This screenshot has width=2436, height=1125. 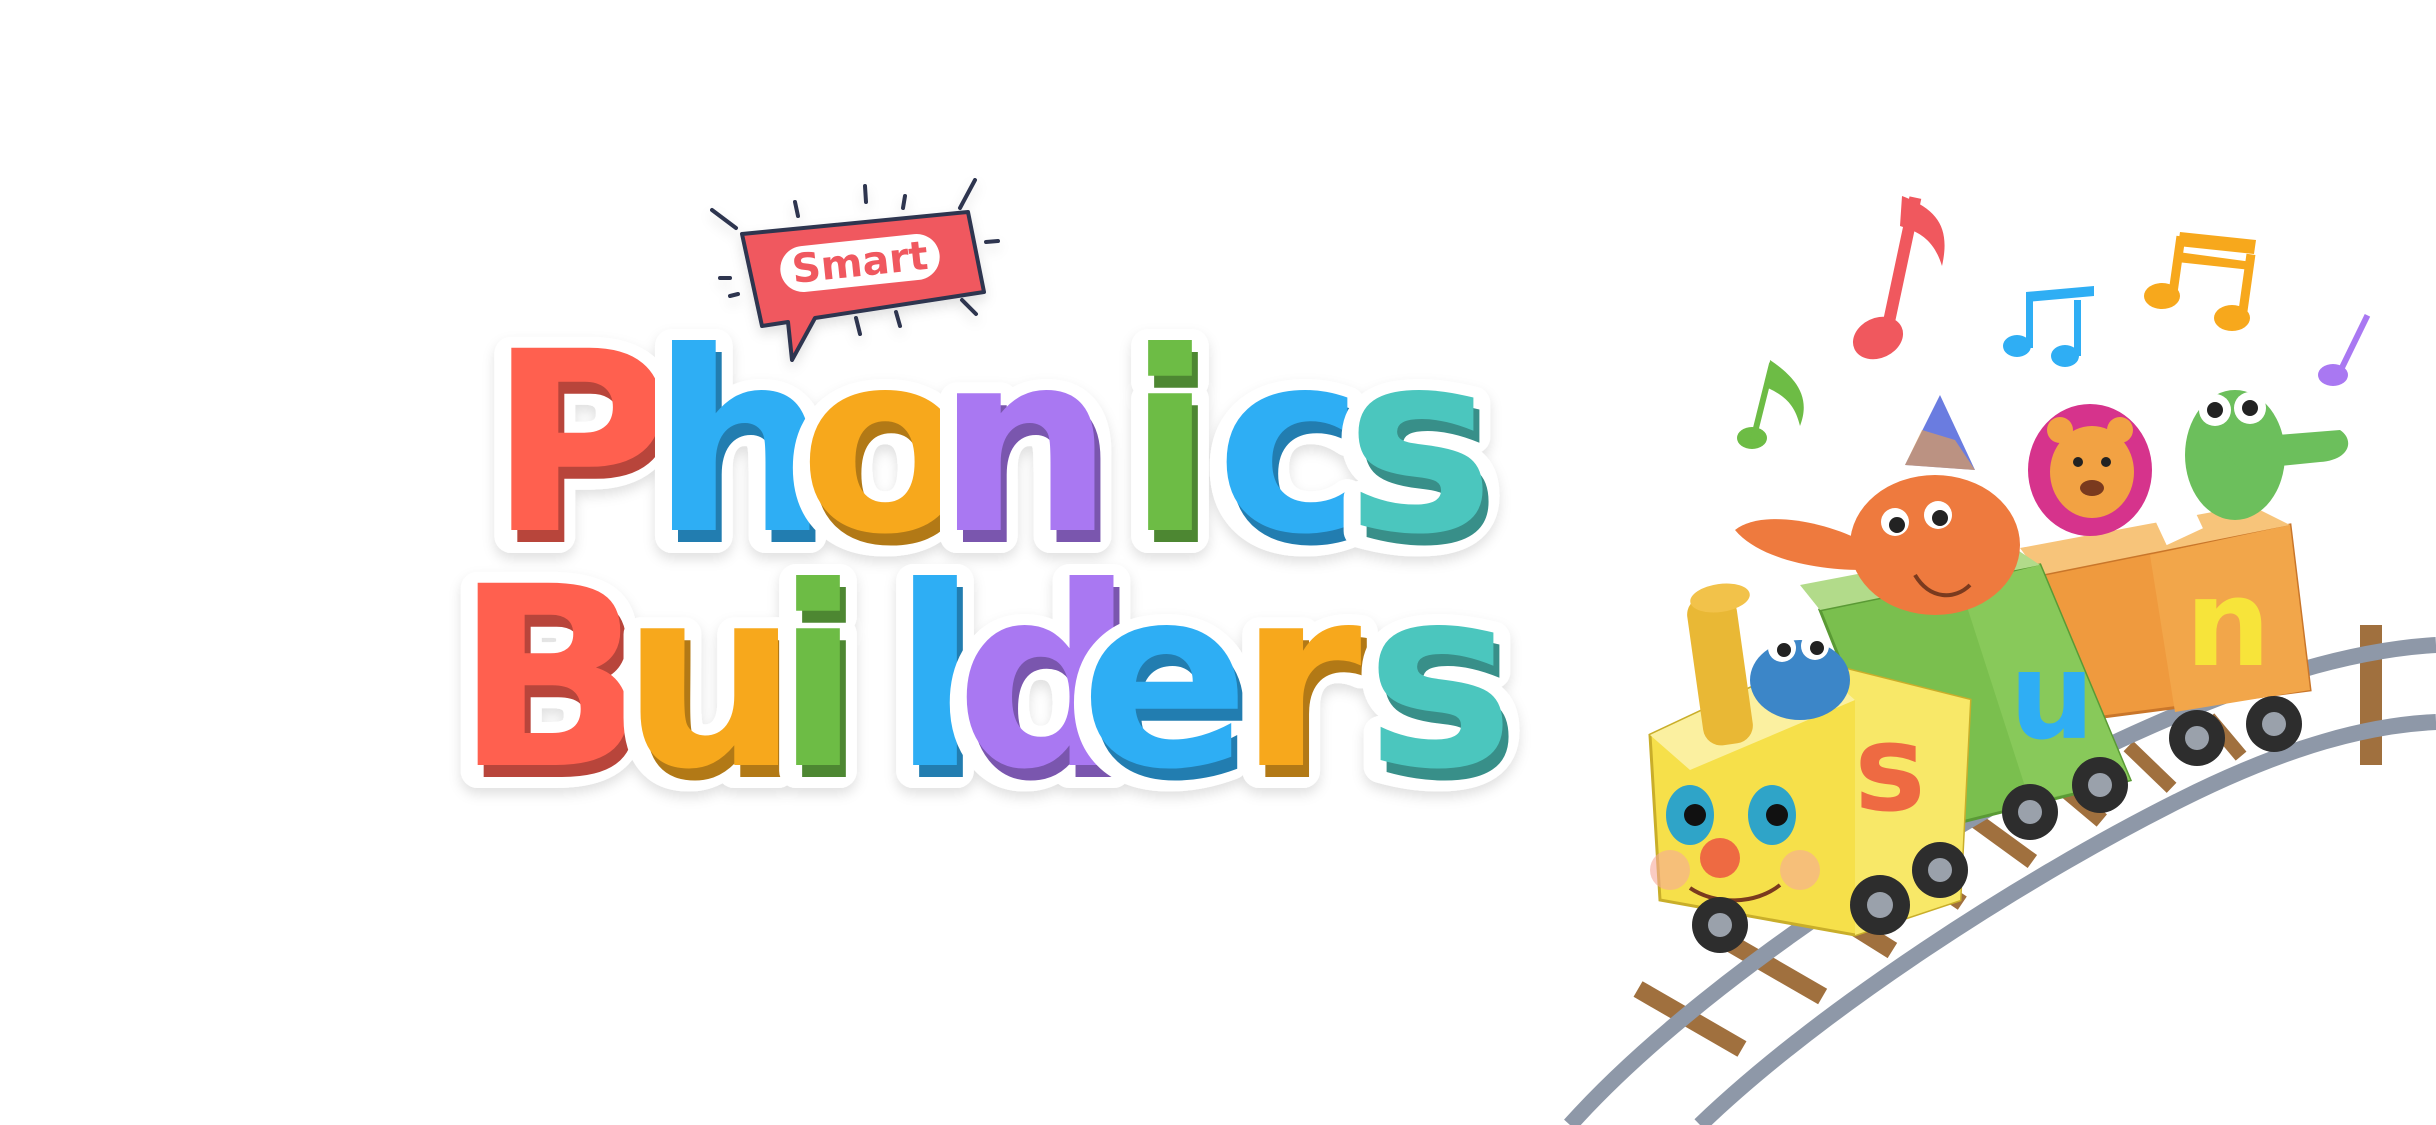 What do you see at coordinates (818, 678) in the screenshot?
I see `logo-letter: i` at bounding box center [818, 678].